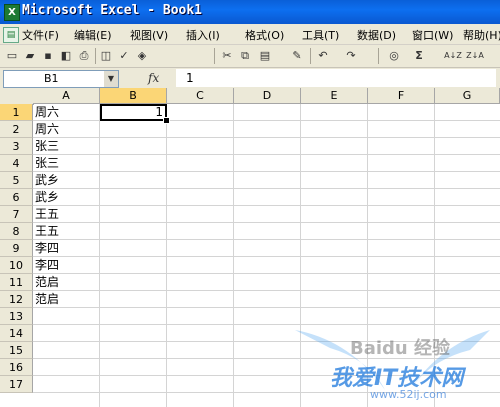 The width and height of the screenshot is (500, 407). I want to click on menu-insert: 插入(I), so click(203, 35).